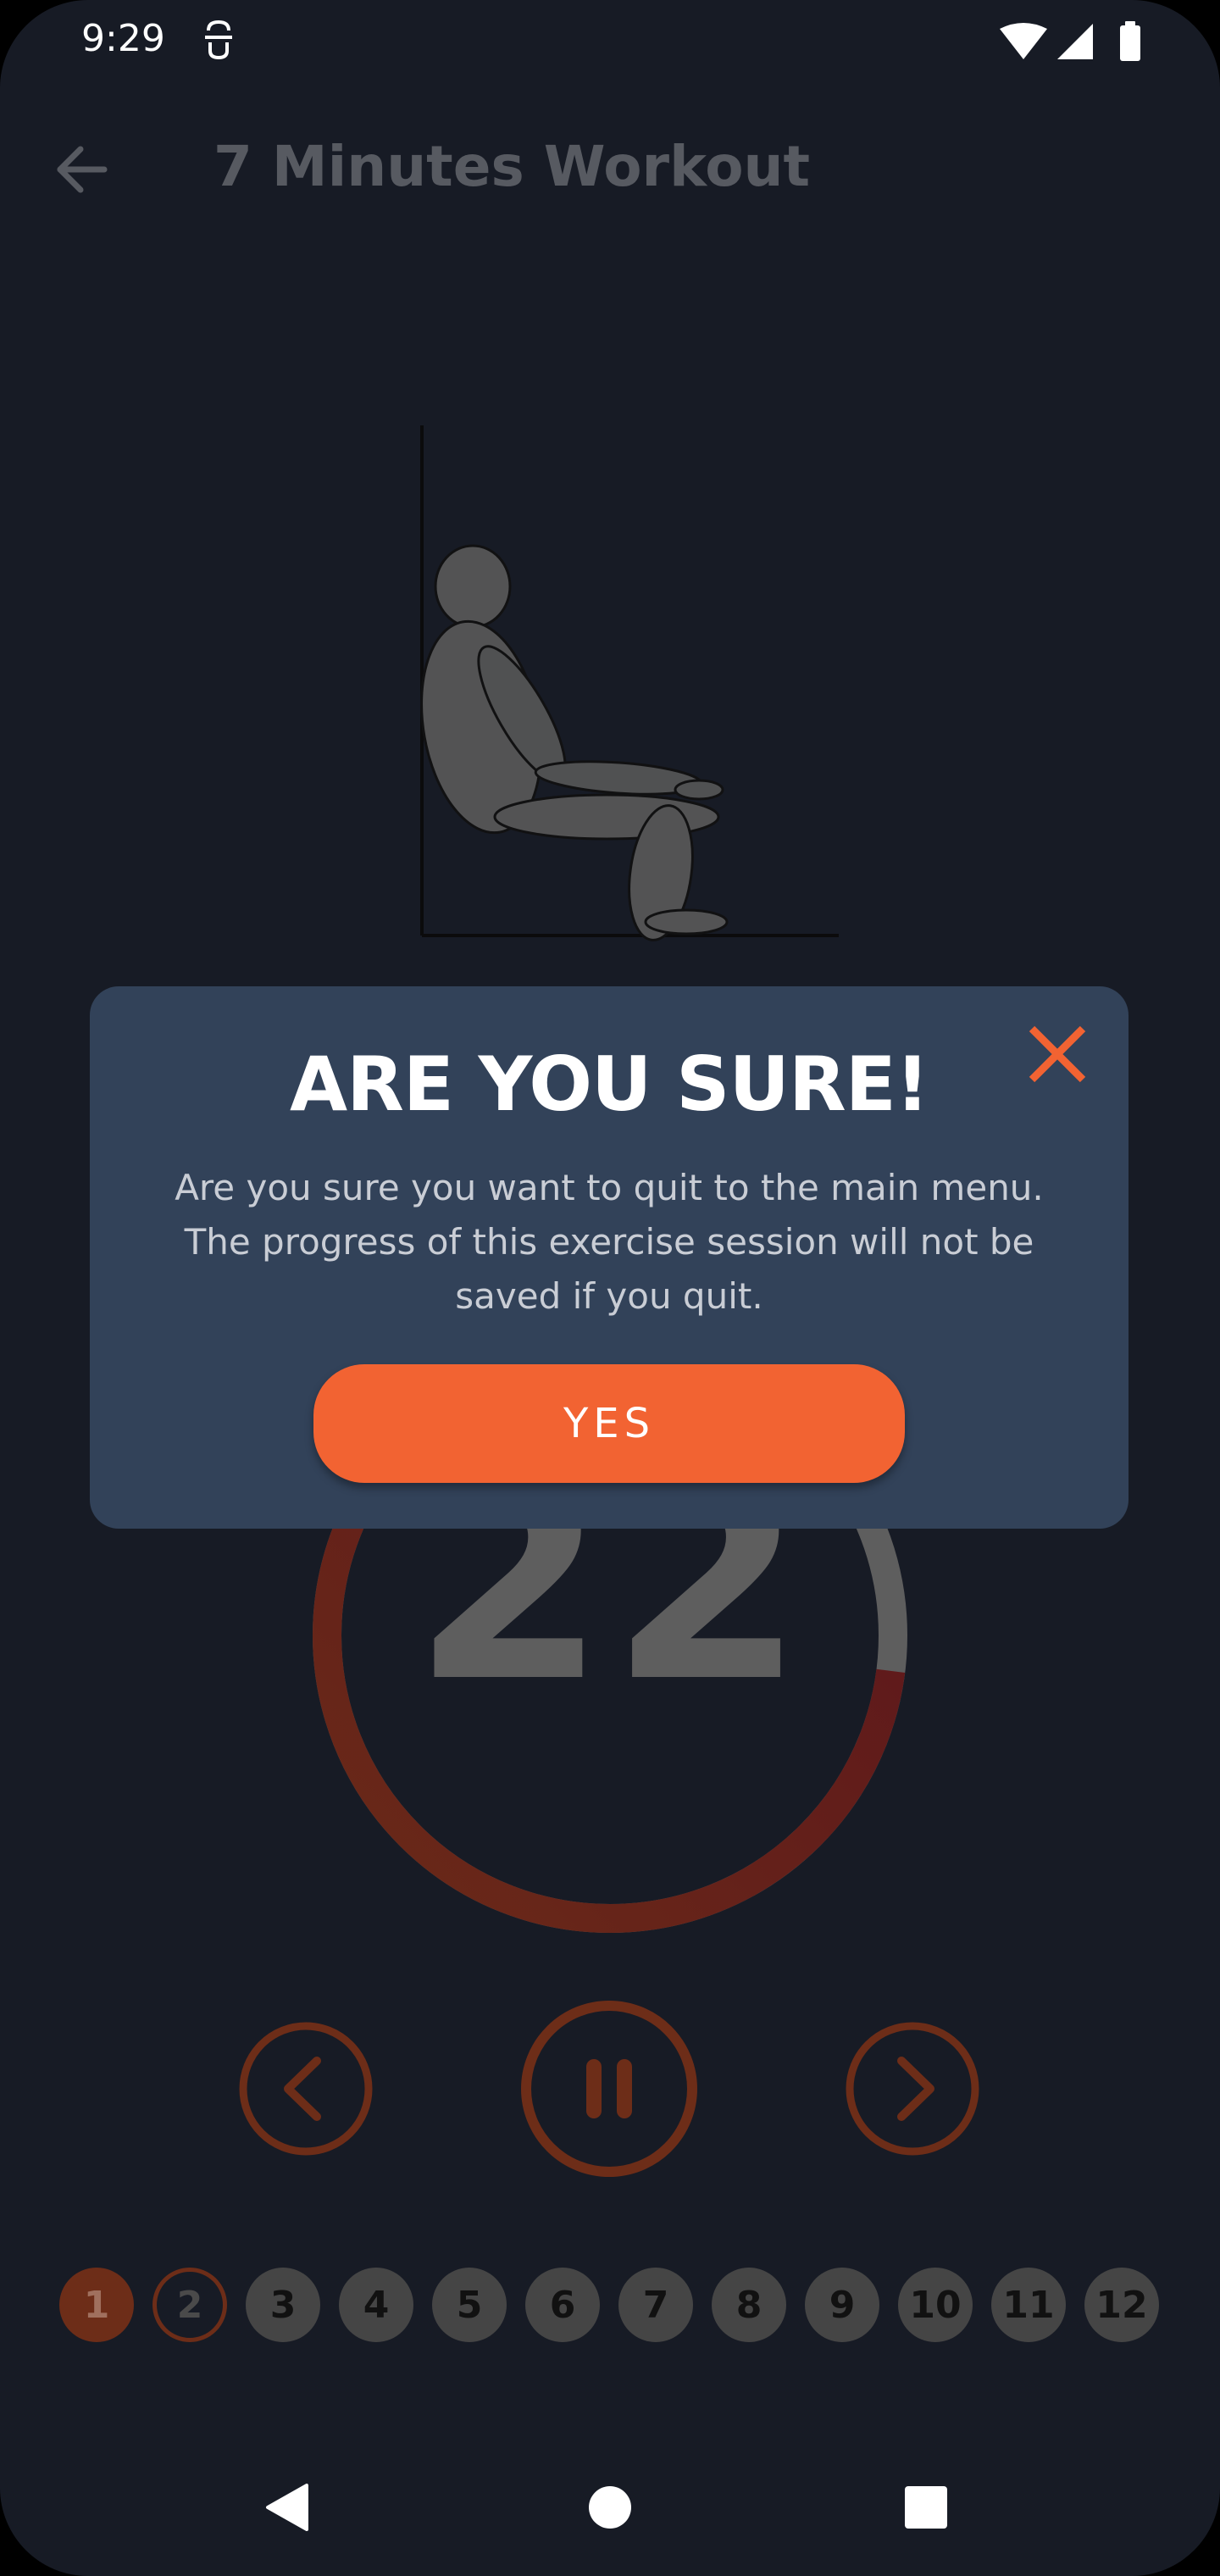  What do you see at coordinates (1130, 41) in the screenshot?
I see `battery-icon` at bounding box center [1130, 41].